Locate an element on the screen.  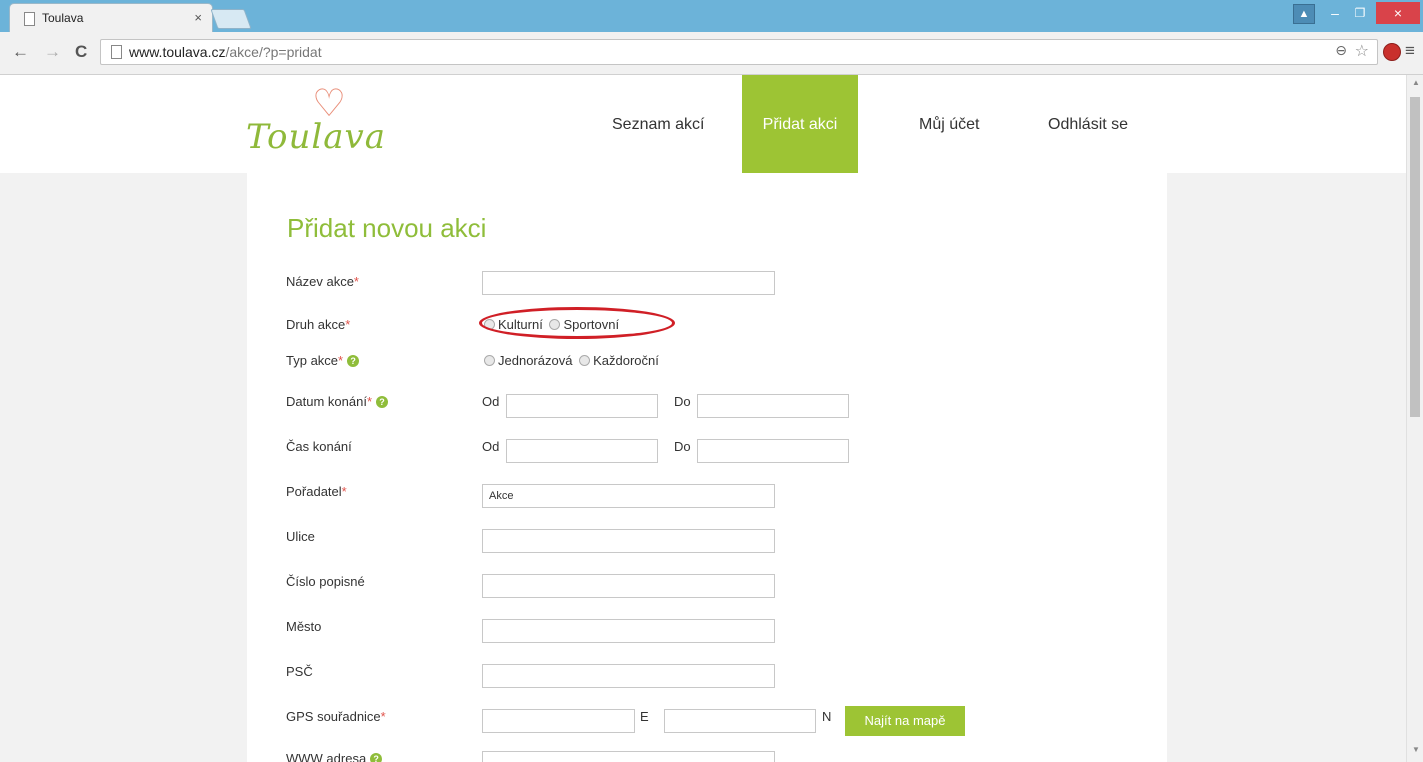
organizer-input: Akce is located at coordinates (628, 496).